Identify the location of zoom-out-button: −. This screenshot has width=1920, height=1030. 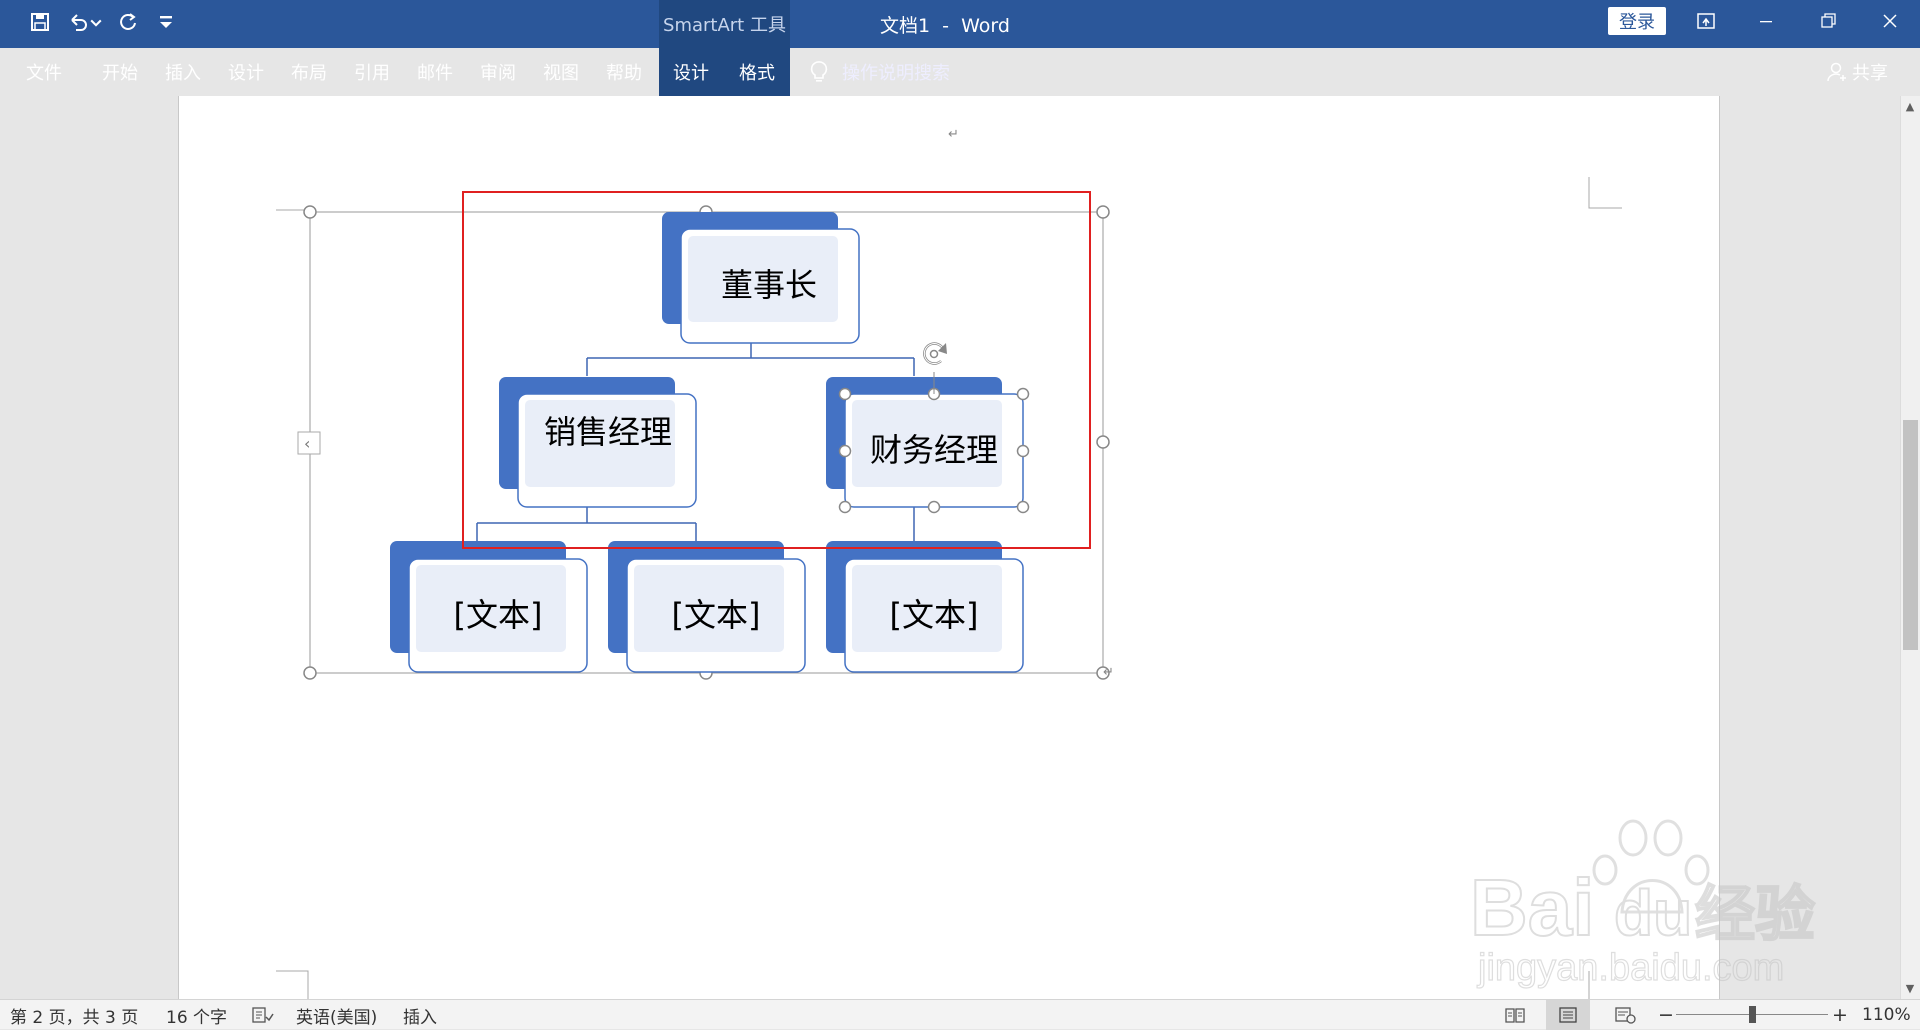
(1666, 1015).